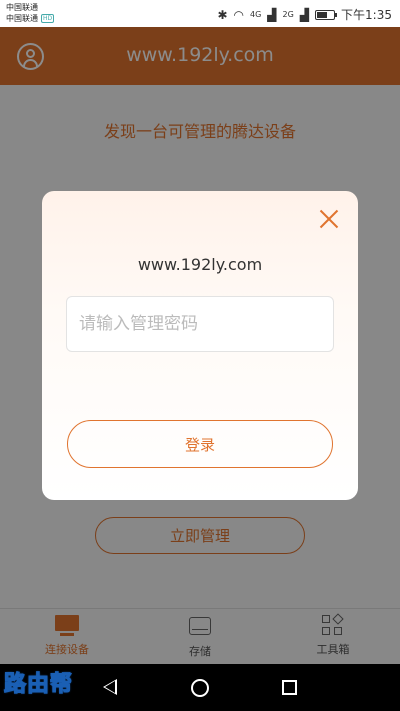 The width and height of the screenshot is (400, 711). What do you see at coordinates (200, 688) in the screenshot?
I see `home-icon` at bounding box center [200, 688].